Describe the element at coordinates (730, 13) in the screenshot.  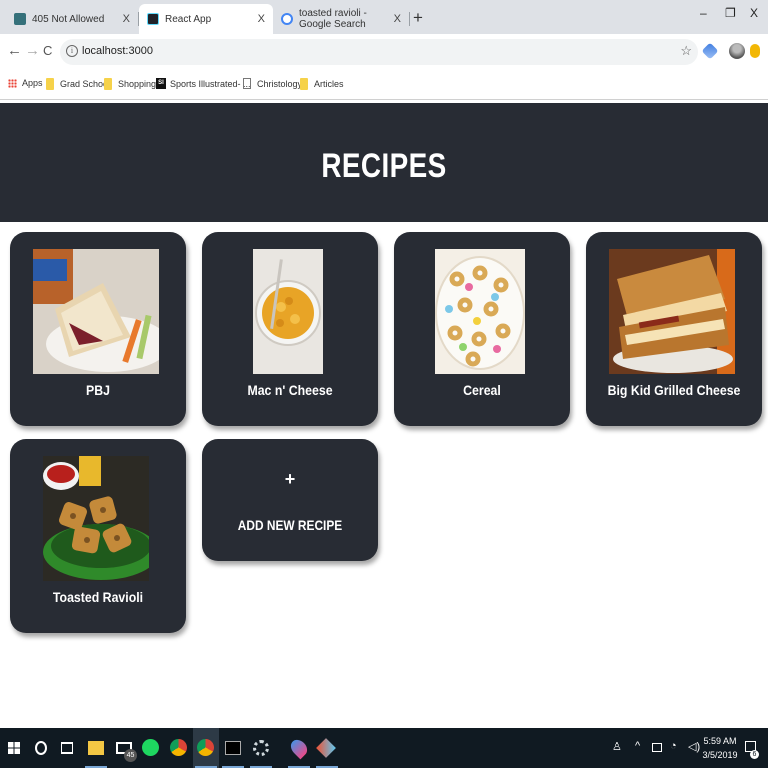
I see `maximize-button: ❐` at that location.